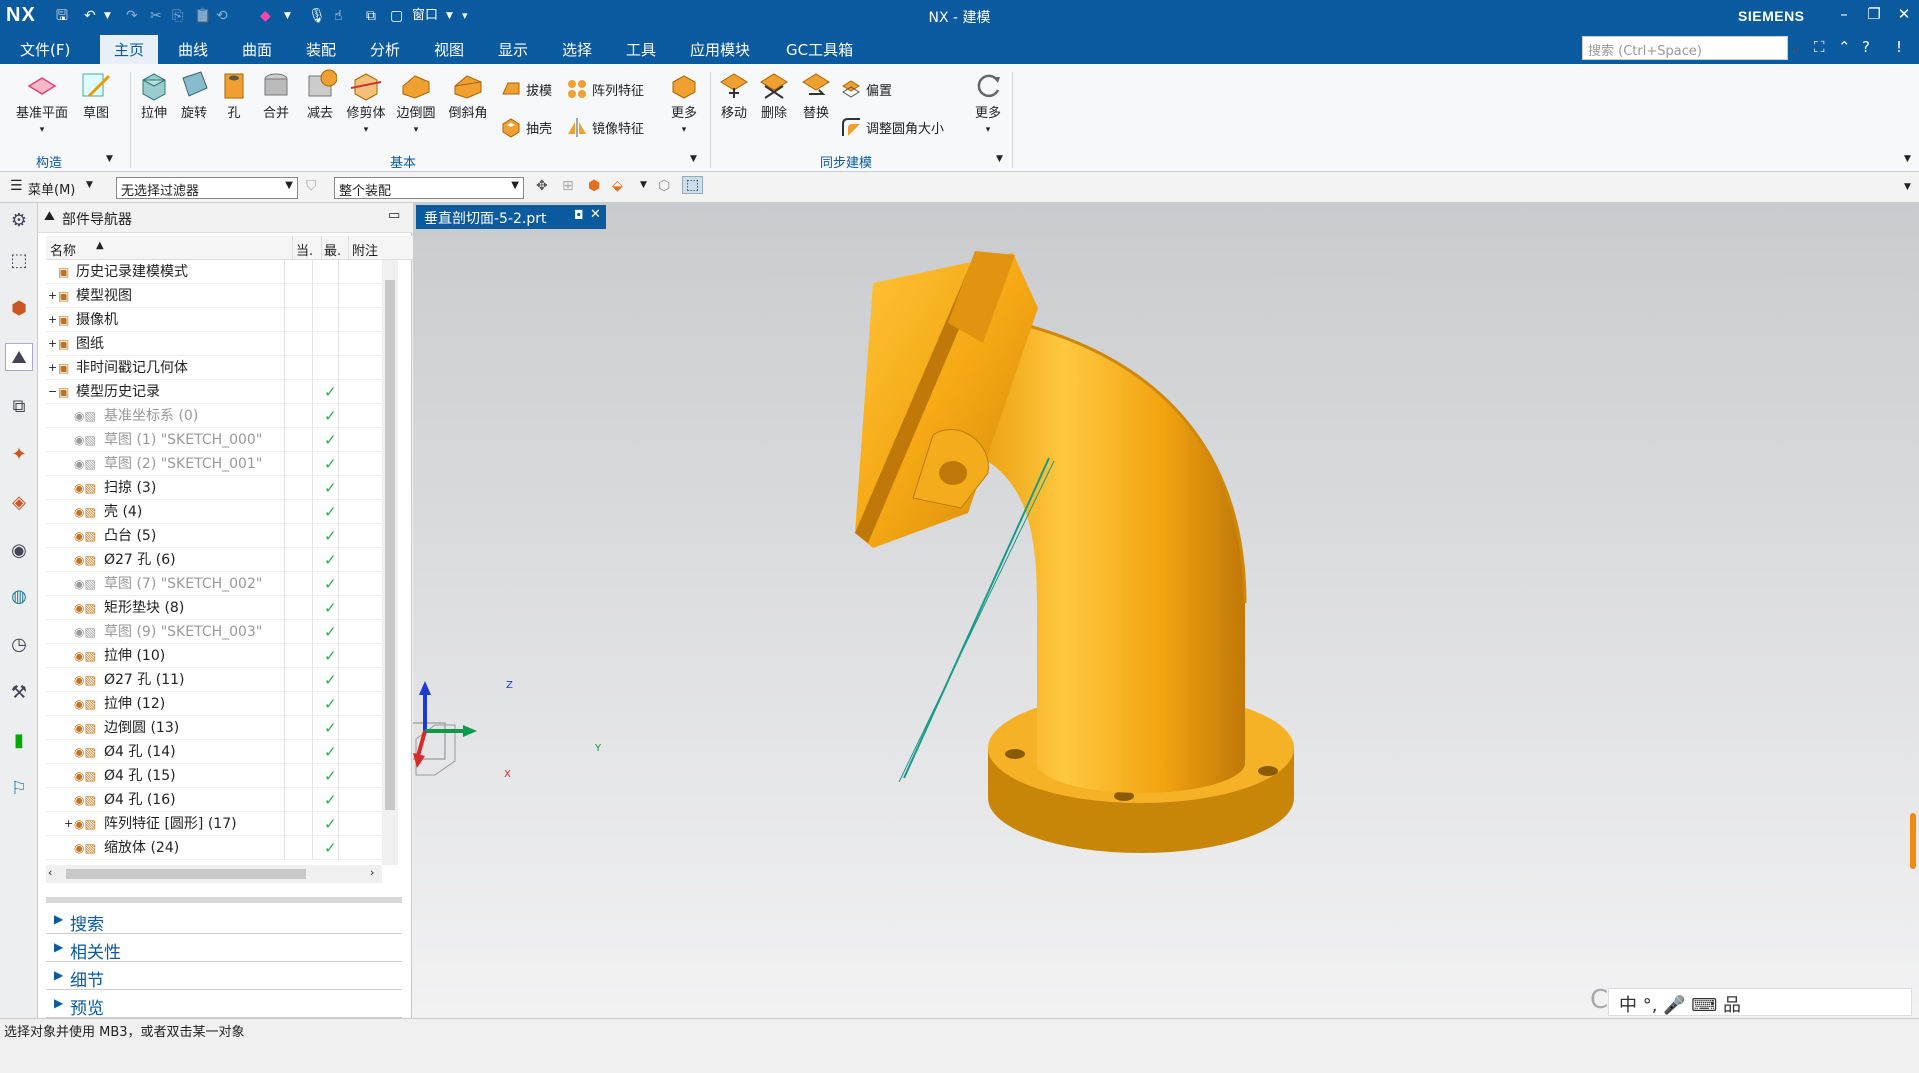 The height and width of the screenshot is (1073, 1919). Describe the element at coordinates (45, 49) in the screenshot. I see `menu-file: 文件(F)` at that location.